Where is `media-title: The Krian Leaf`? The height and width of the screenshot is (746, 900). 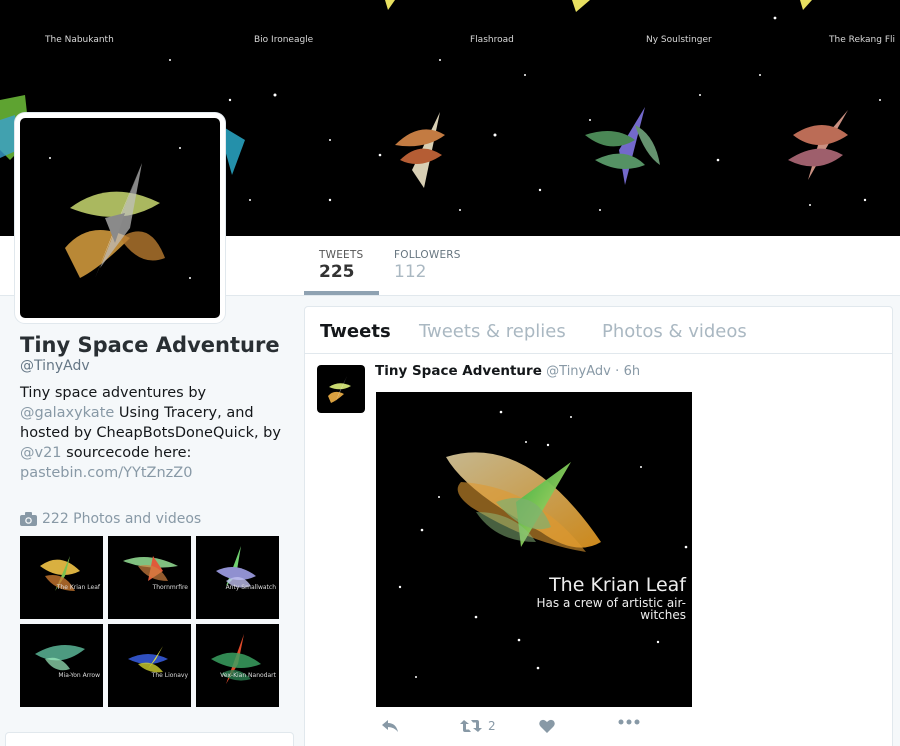 media-title: The Krian Leaf is located at coordinates (617, 585).